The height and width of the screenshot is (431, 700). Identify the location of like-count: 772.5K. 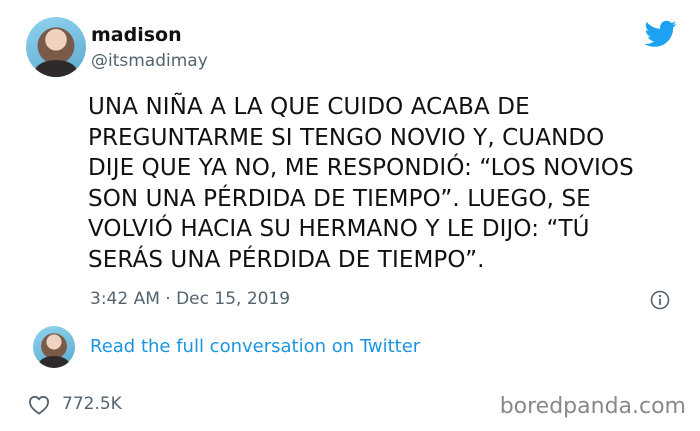
(92, 404).